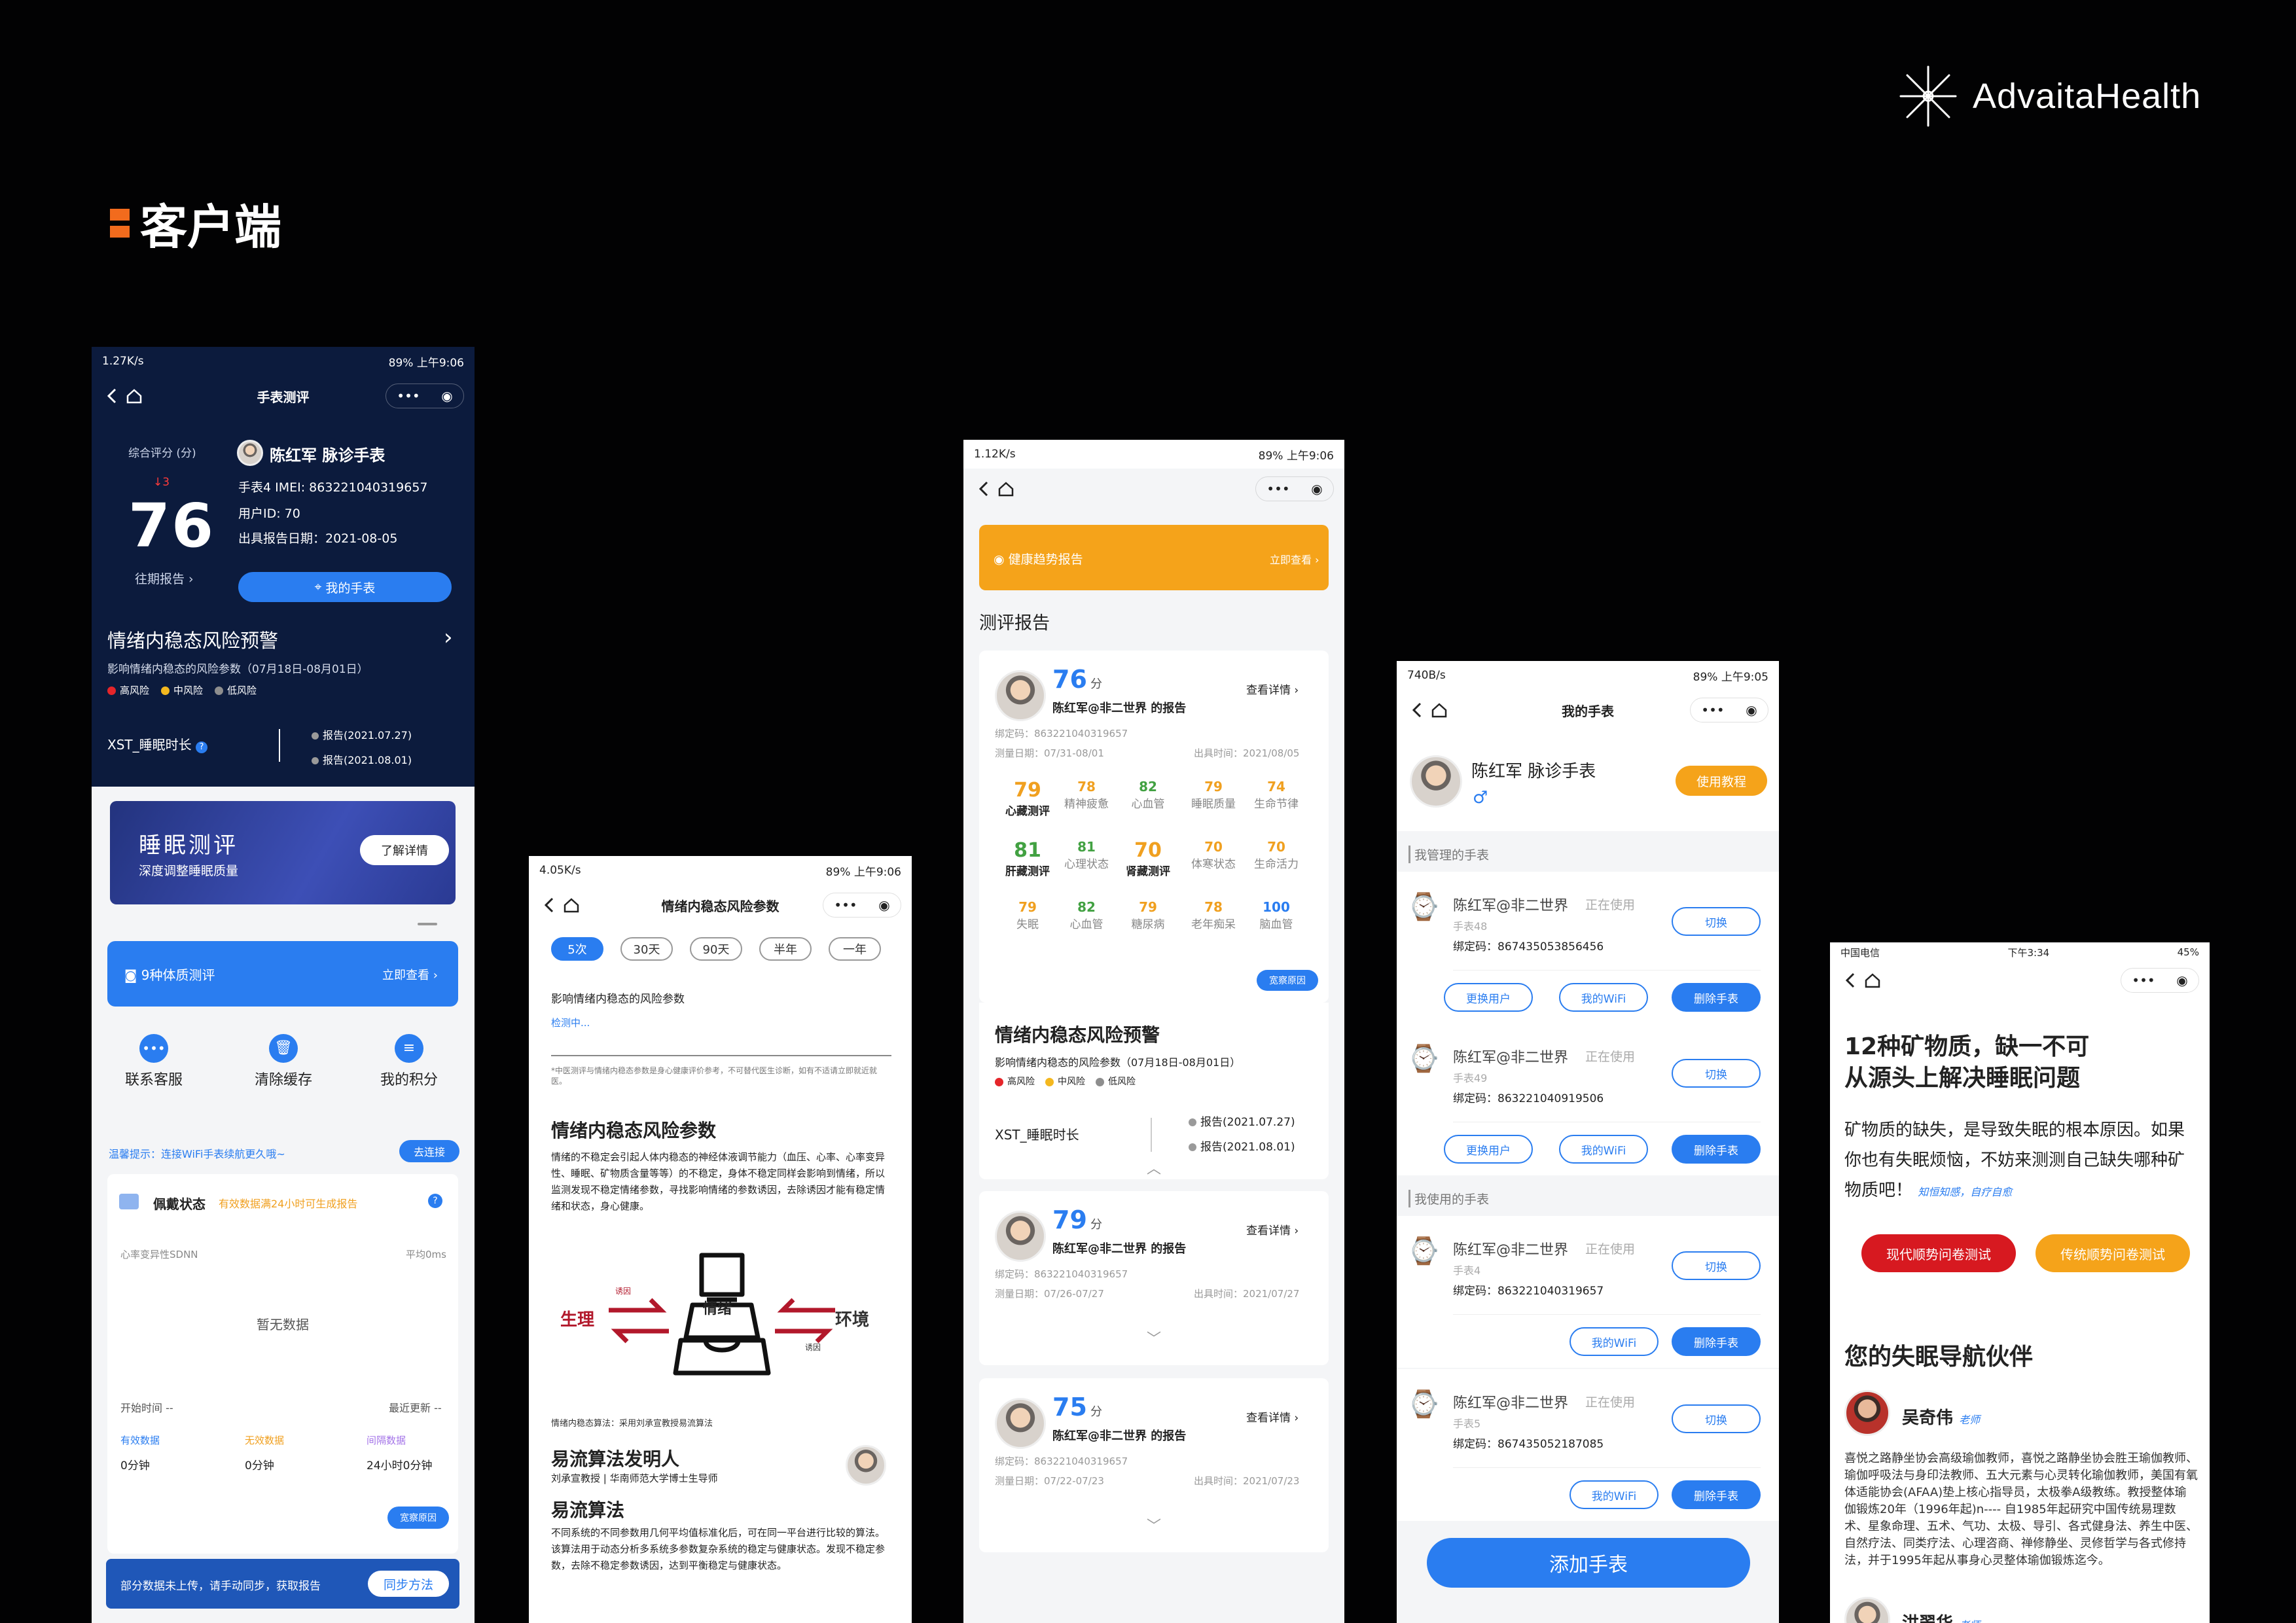 Image resolution: width=2296 pixels, height=1623 pixels. I want to click on customer-service-label: 联系客服, so click(153, 1080).